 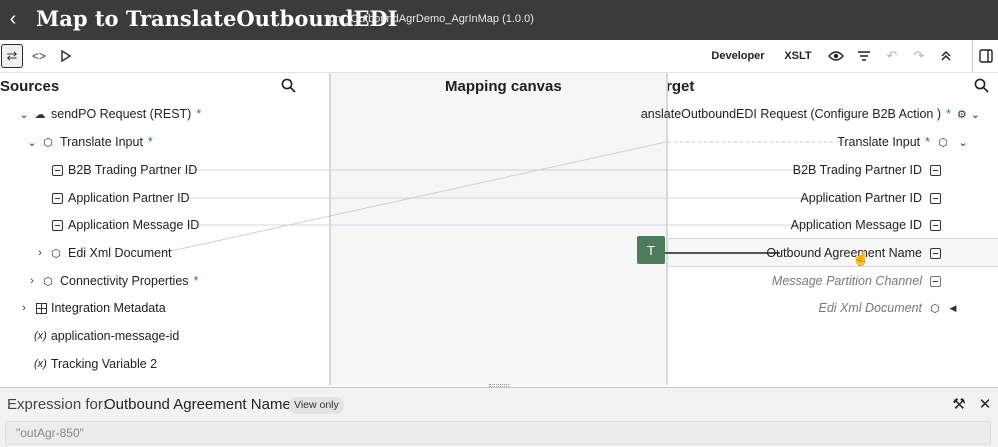 What do you see at coordinates (986, 56) in the screenshot?
I see `panel-toggle-icon` at bounding box center [986, 56].